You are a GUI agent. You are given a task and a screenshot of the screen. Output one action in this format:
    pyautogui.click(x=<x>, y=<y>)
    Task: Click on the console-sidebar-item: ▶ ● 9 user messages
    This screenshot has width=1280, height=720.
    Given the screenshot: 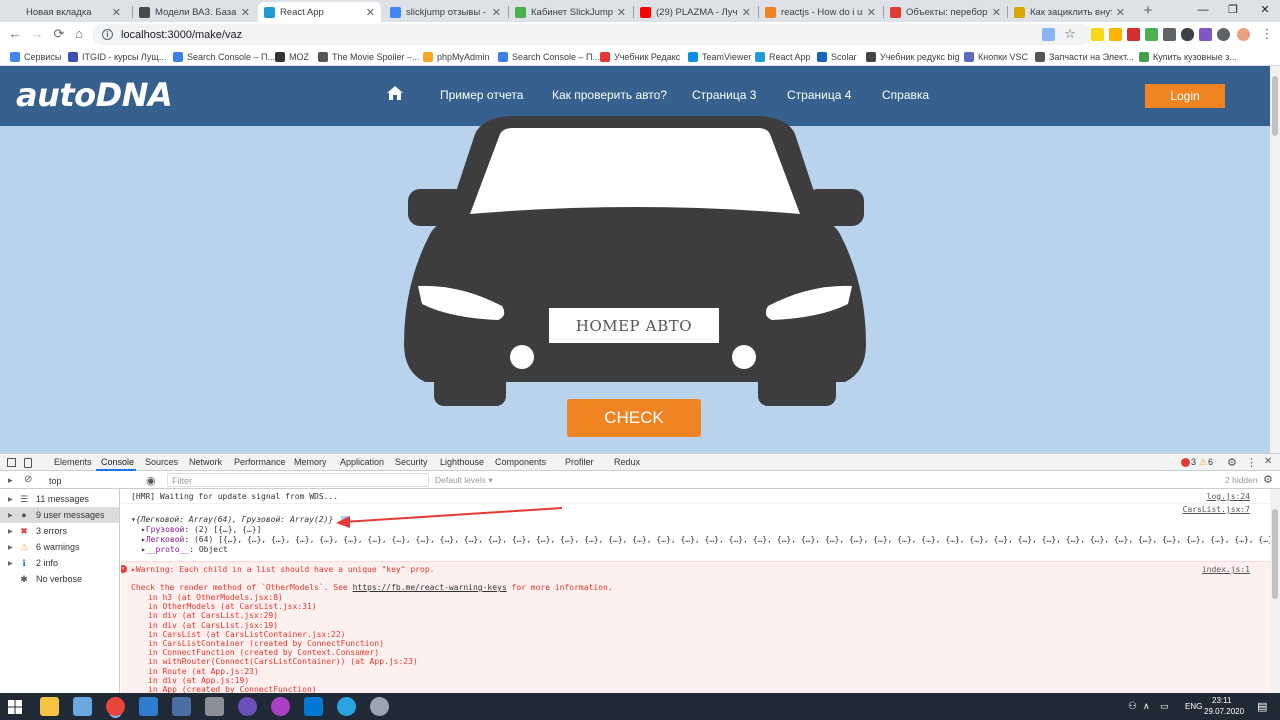 What is the action you would take?
    pyautogui.click(x=59, y=515)
    